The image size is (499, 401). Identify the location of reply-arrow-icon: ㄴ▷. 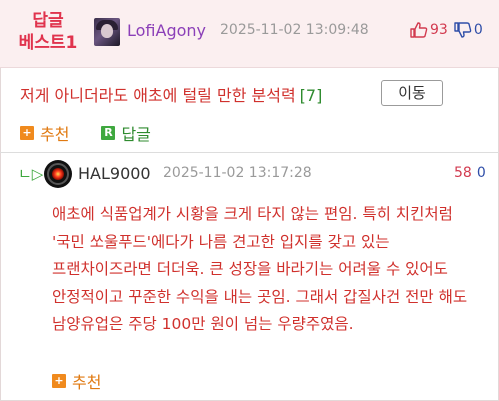
(31, 174).